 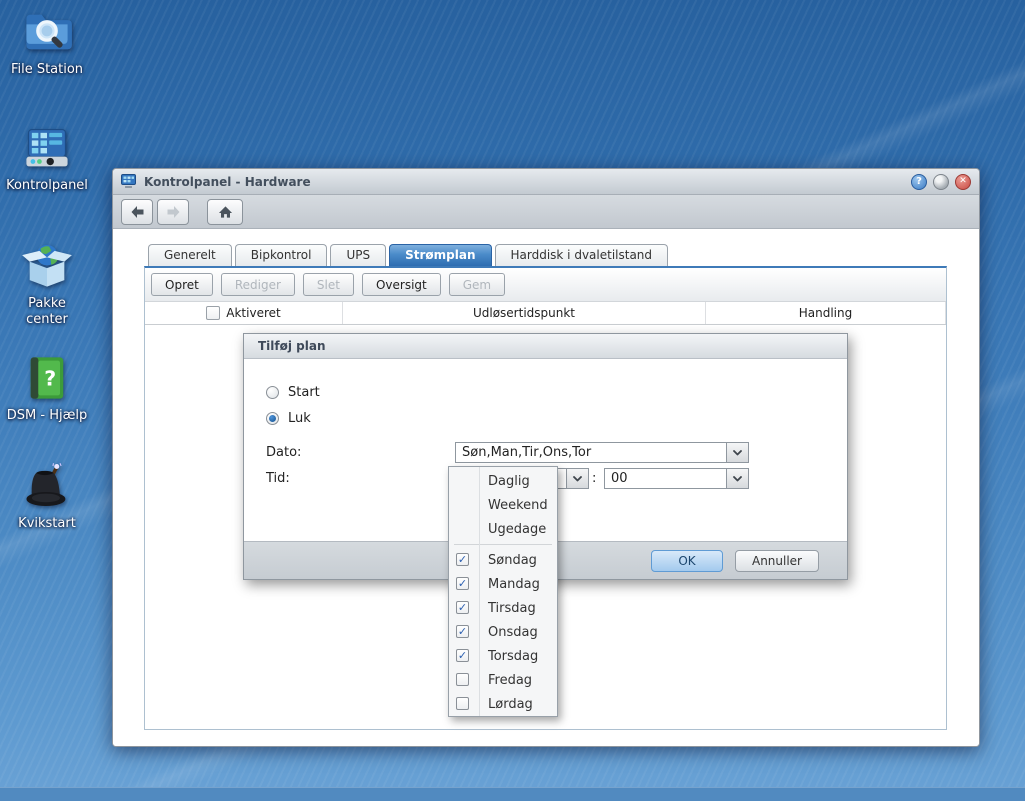 I want to click on date-select: Søn,Man,Tir,Ons,Tor, so click(x=602, y=452).